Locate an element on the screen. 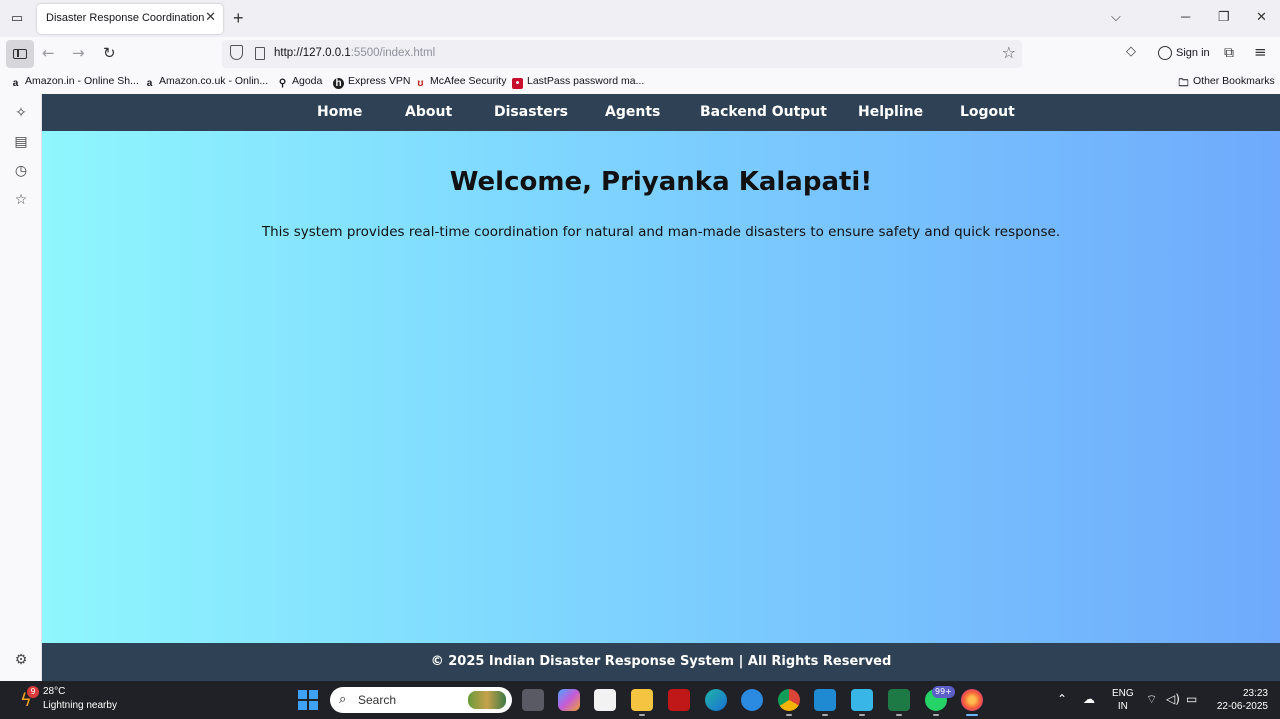 Image resolution: width=1280 pixels, height=719 pixels. notepad-icon is located at coordinates (862, 700).